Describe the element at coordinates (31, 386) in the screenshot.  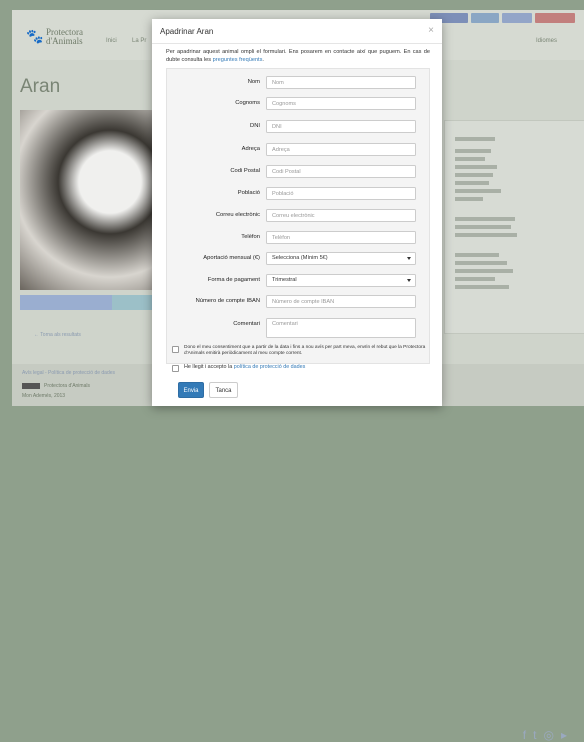
I see `cc-license-badge` at that location.